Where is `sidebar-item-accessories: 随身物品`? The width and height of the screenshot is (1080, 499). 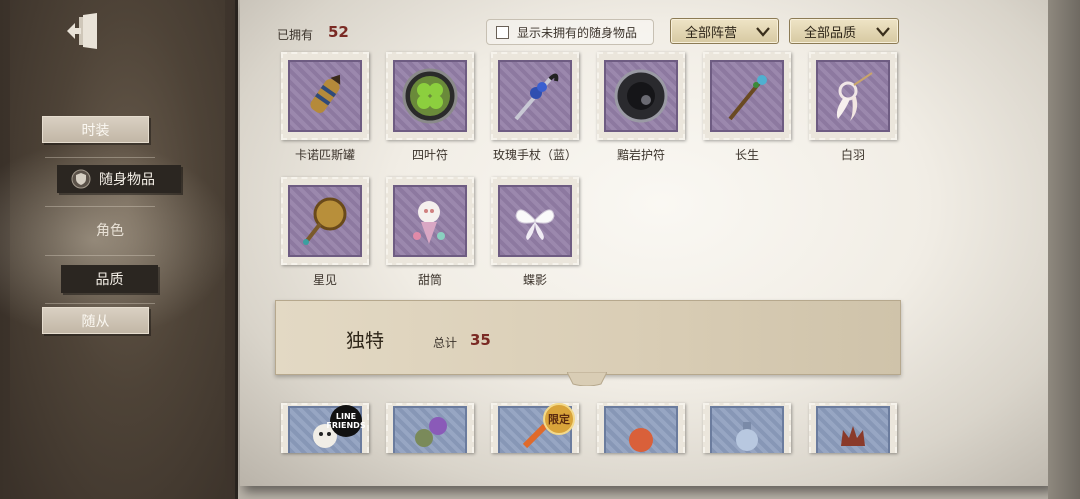 sidebar-item-accessories: 随身物品 is located at coordinates (119, 179).